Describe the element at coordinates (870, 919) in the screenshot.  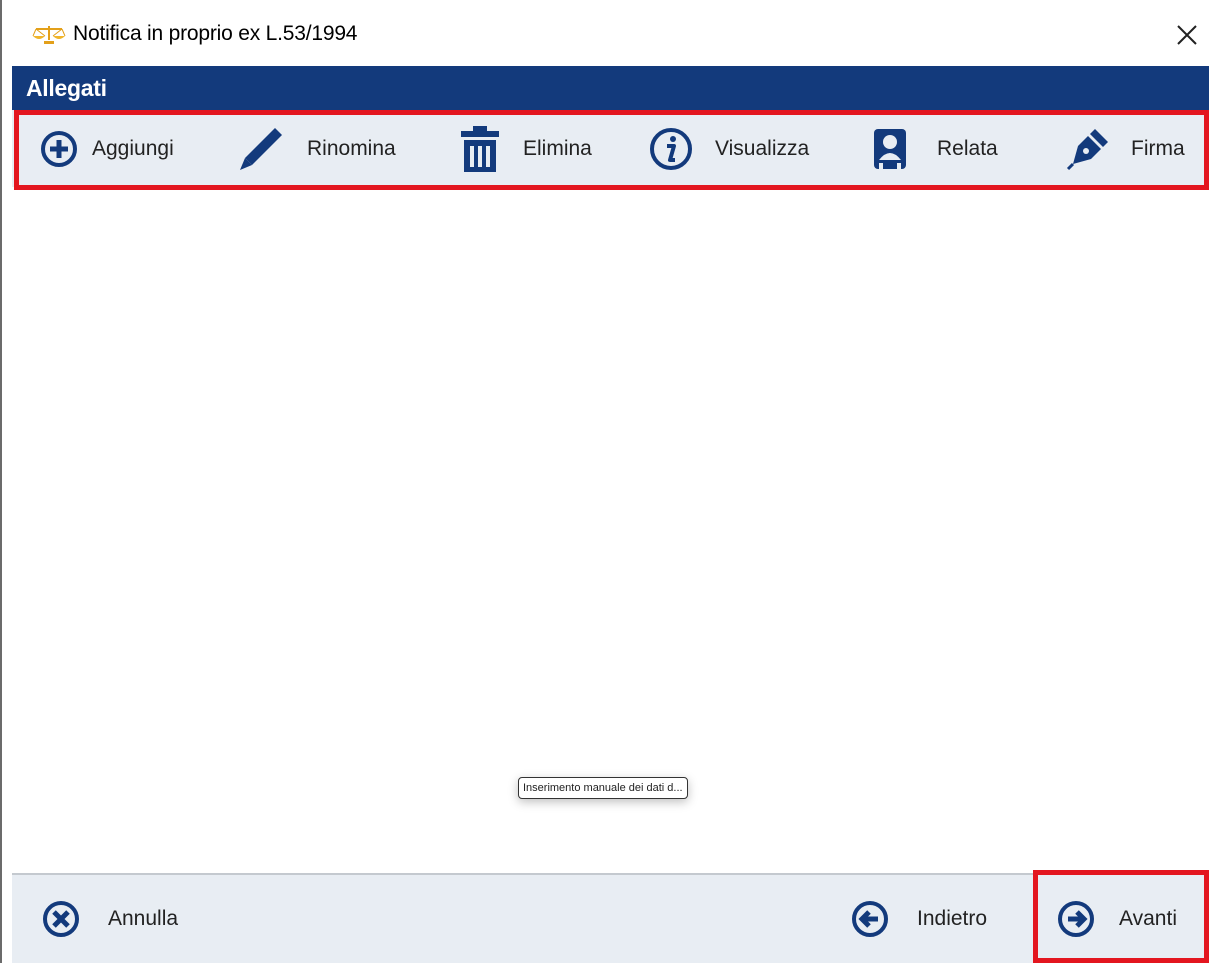
I see `arrow-left-circle-icon` at that location.